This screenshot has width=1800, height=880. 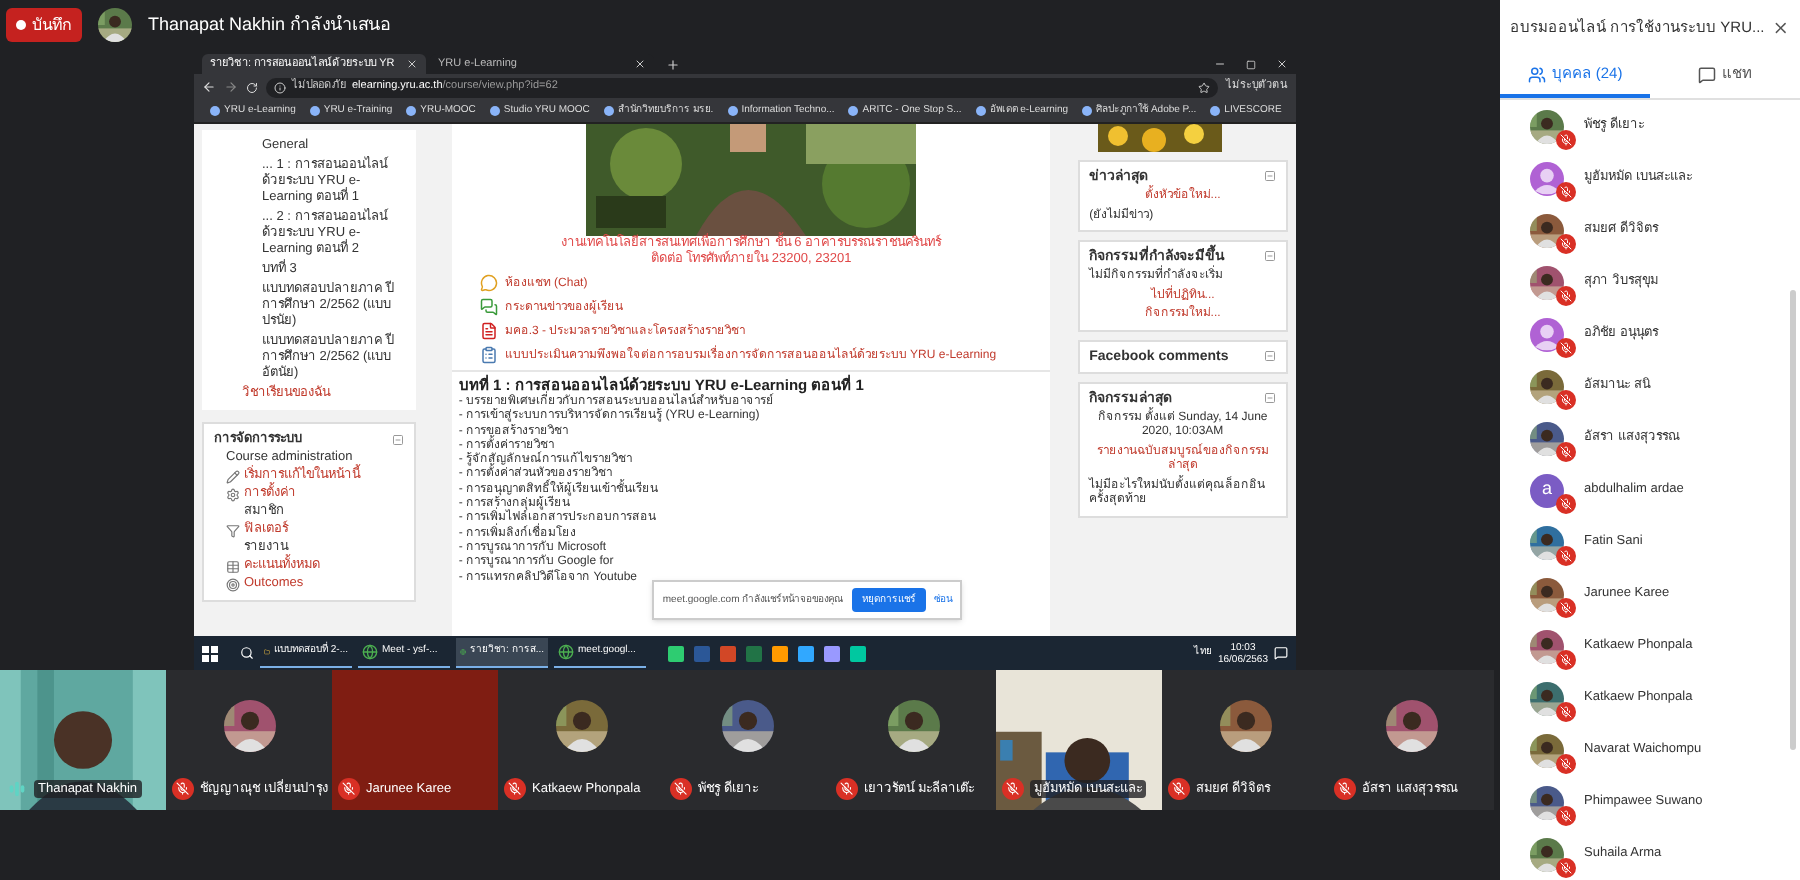 I want to click on scrollbar, so click(x=1793, y=520).